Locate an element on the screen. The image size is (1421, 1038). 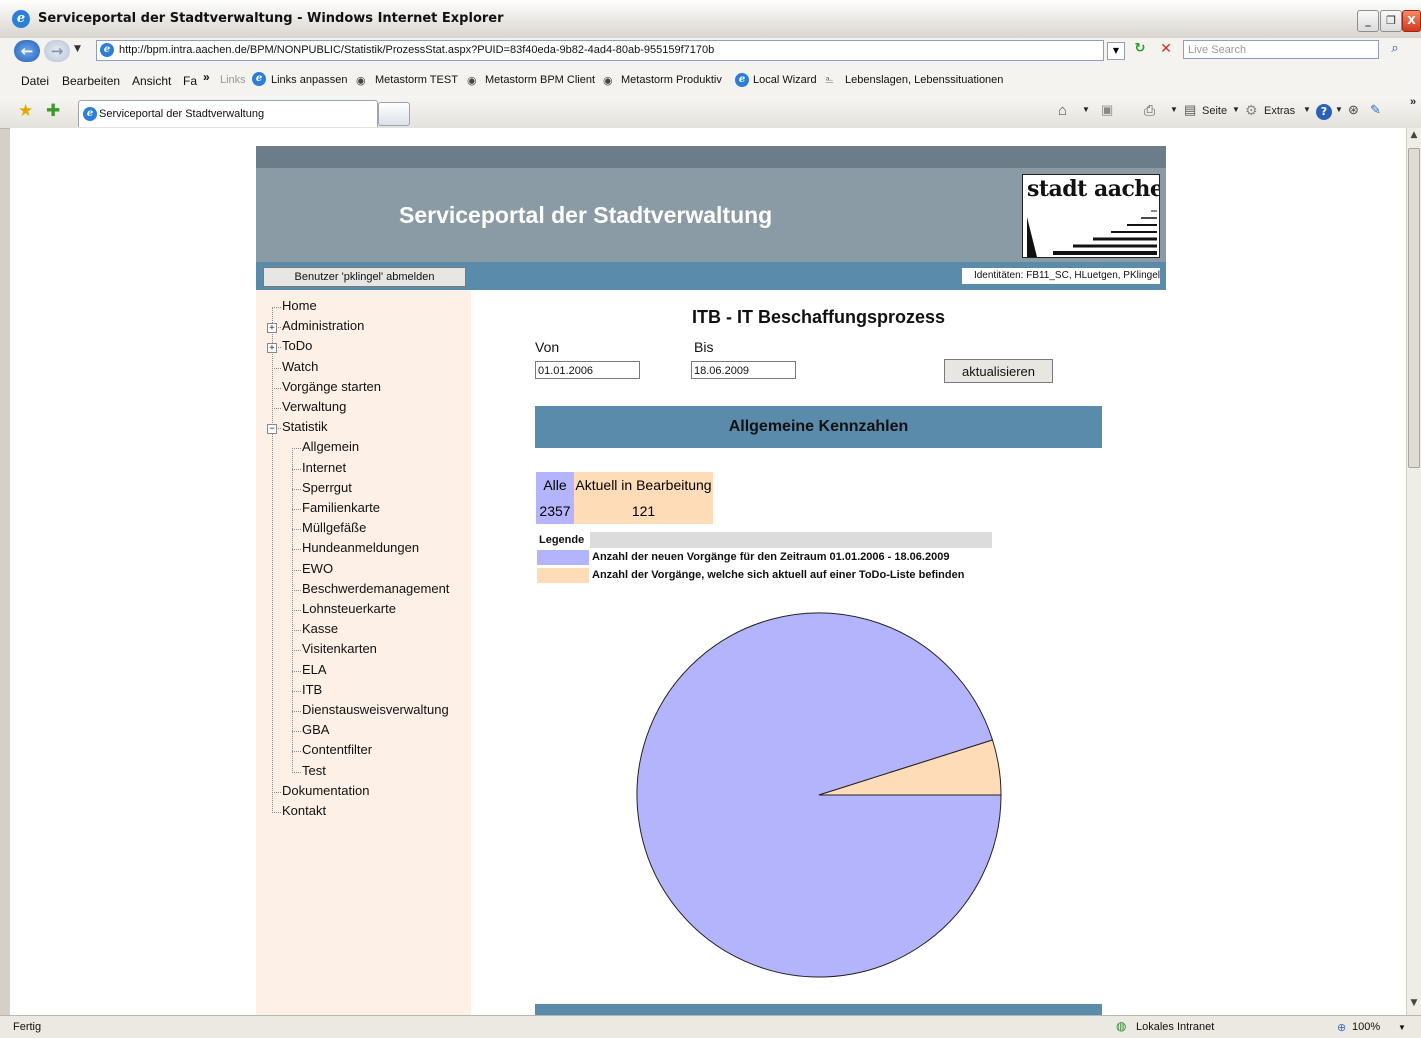
home-icon: ⌂ is located at coordinates (1062, 110).